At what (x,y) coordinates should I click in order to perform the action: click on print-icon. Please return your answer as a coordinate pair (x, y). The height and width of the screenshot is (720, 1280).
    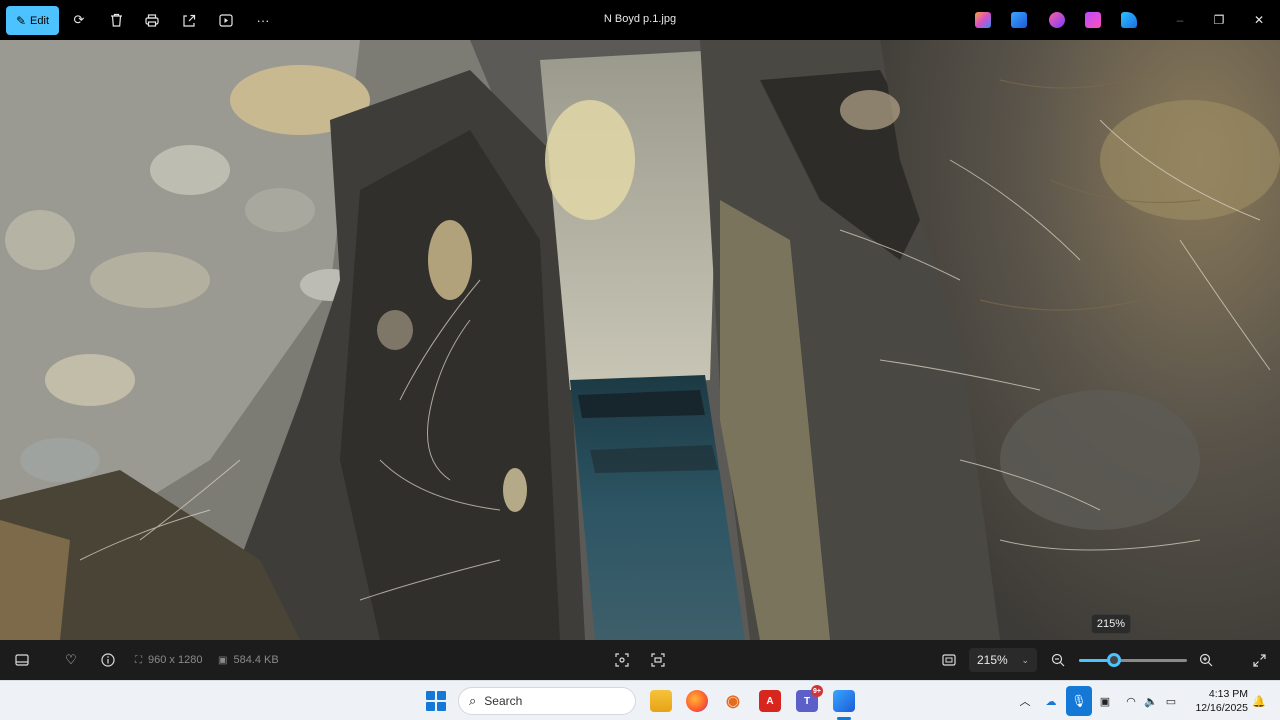
    Looking at the image, I should click on (152, 20).